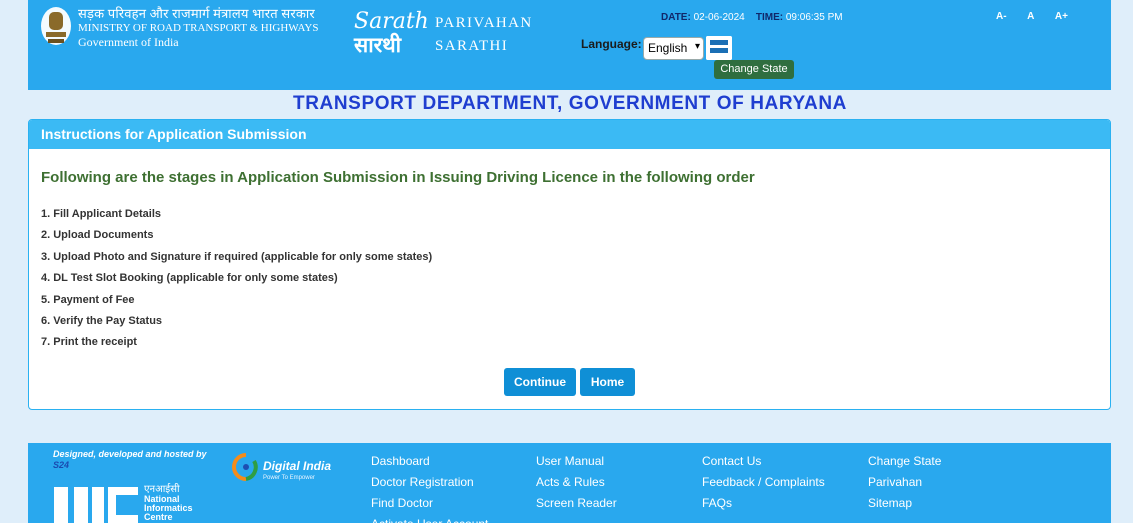  What do you see at coordinates (611, 44) in the screenshot?
I see `language-label: Language:` at bounding box center [611, 44].